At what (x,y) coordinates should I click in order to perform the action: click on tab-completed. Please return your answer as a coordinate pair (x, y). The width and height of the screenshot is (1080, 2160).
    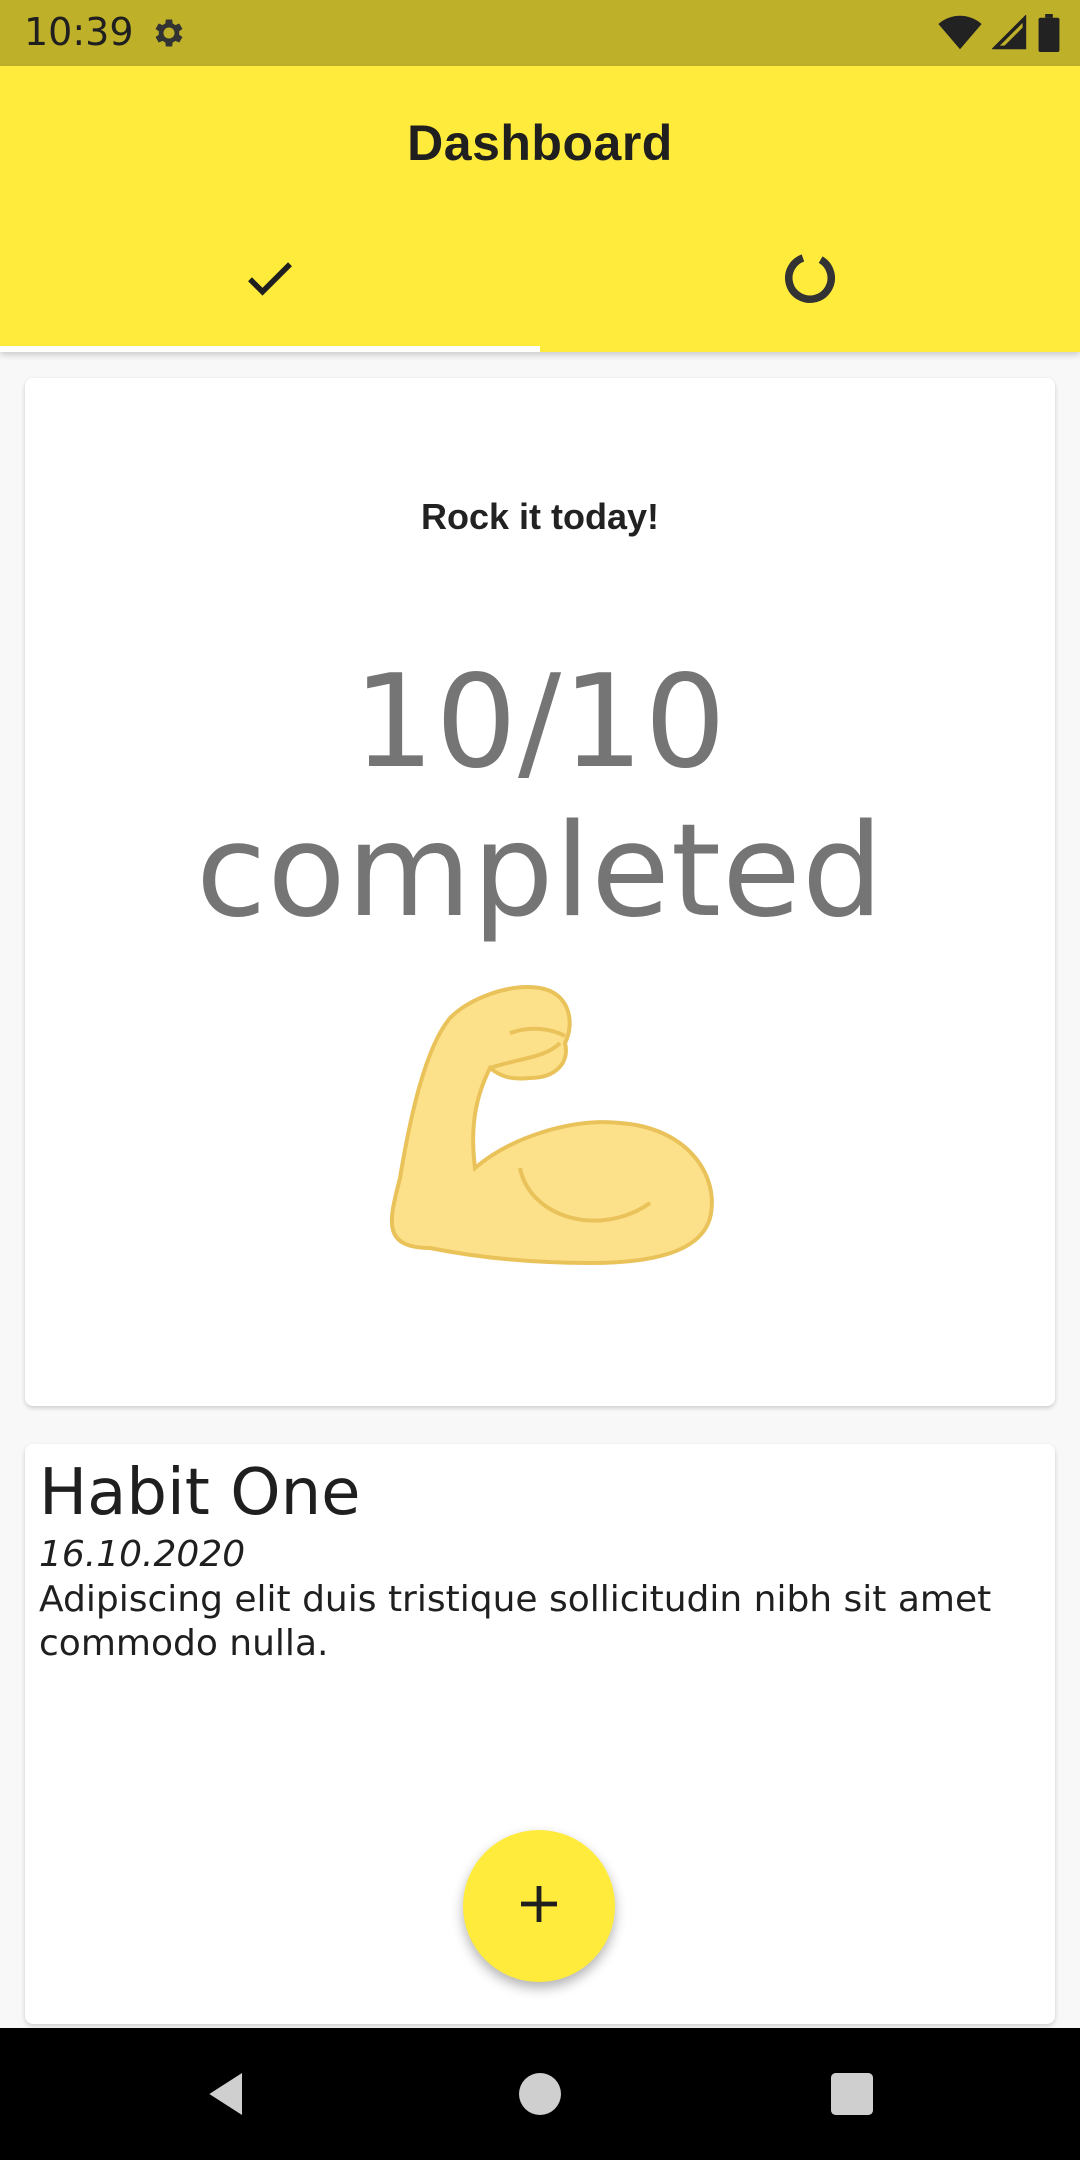
    Looking at the image, I should click on (270, 280).